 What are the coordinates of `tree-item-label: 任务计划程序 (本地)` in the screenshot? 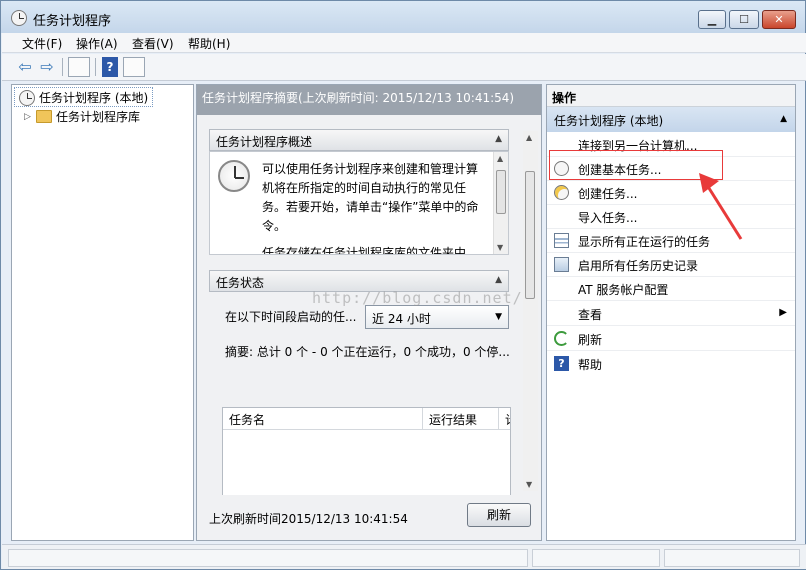 It's located at (94, 98).